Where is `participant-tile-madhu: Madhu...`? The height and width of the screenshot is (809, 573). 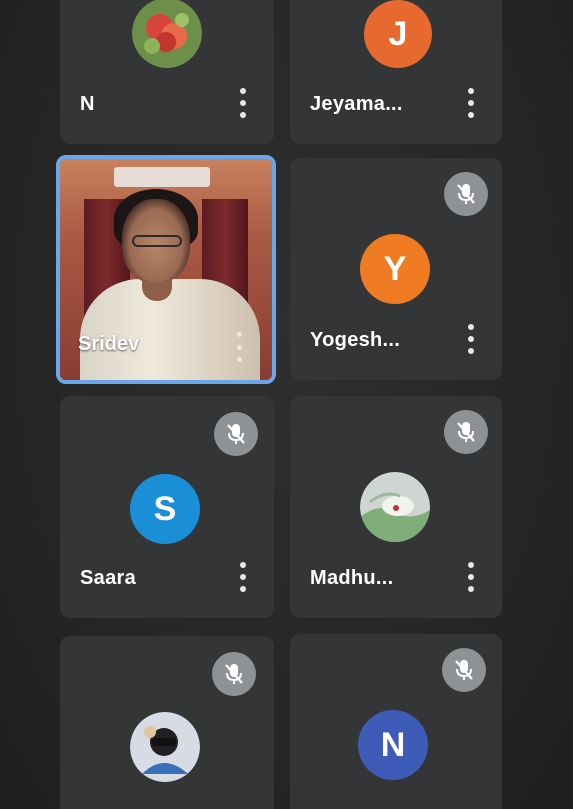
participant-tile-madhu: Madhu... is located at coordinates (396, 507).